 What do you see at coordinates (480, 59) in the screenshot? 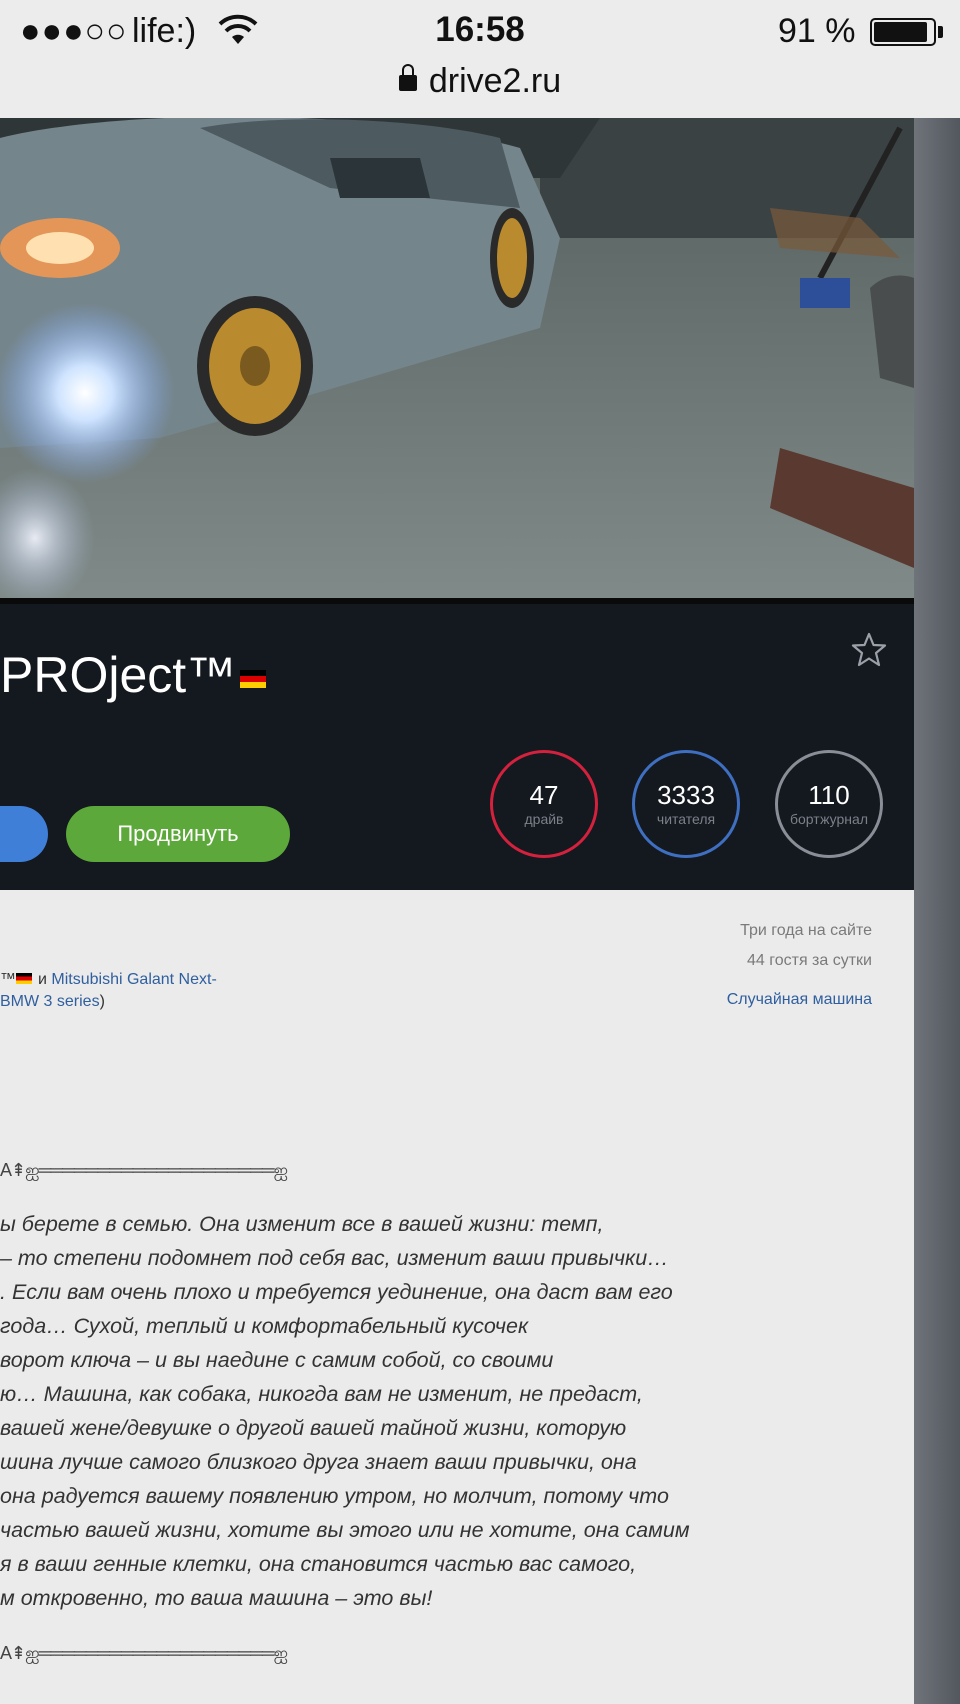
I see `status-bar: ●●●○○ life:) 16:58 91 % drive2.ru` at bounding box center [480, 59].